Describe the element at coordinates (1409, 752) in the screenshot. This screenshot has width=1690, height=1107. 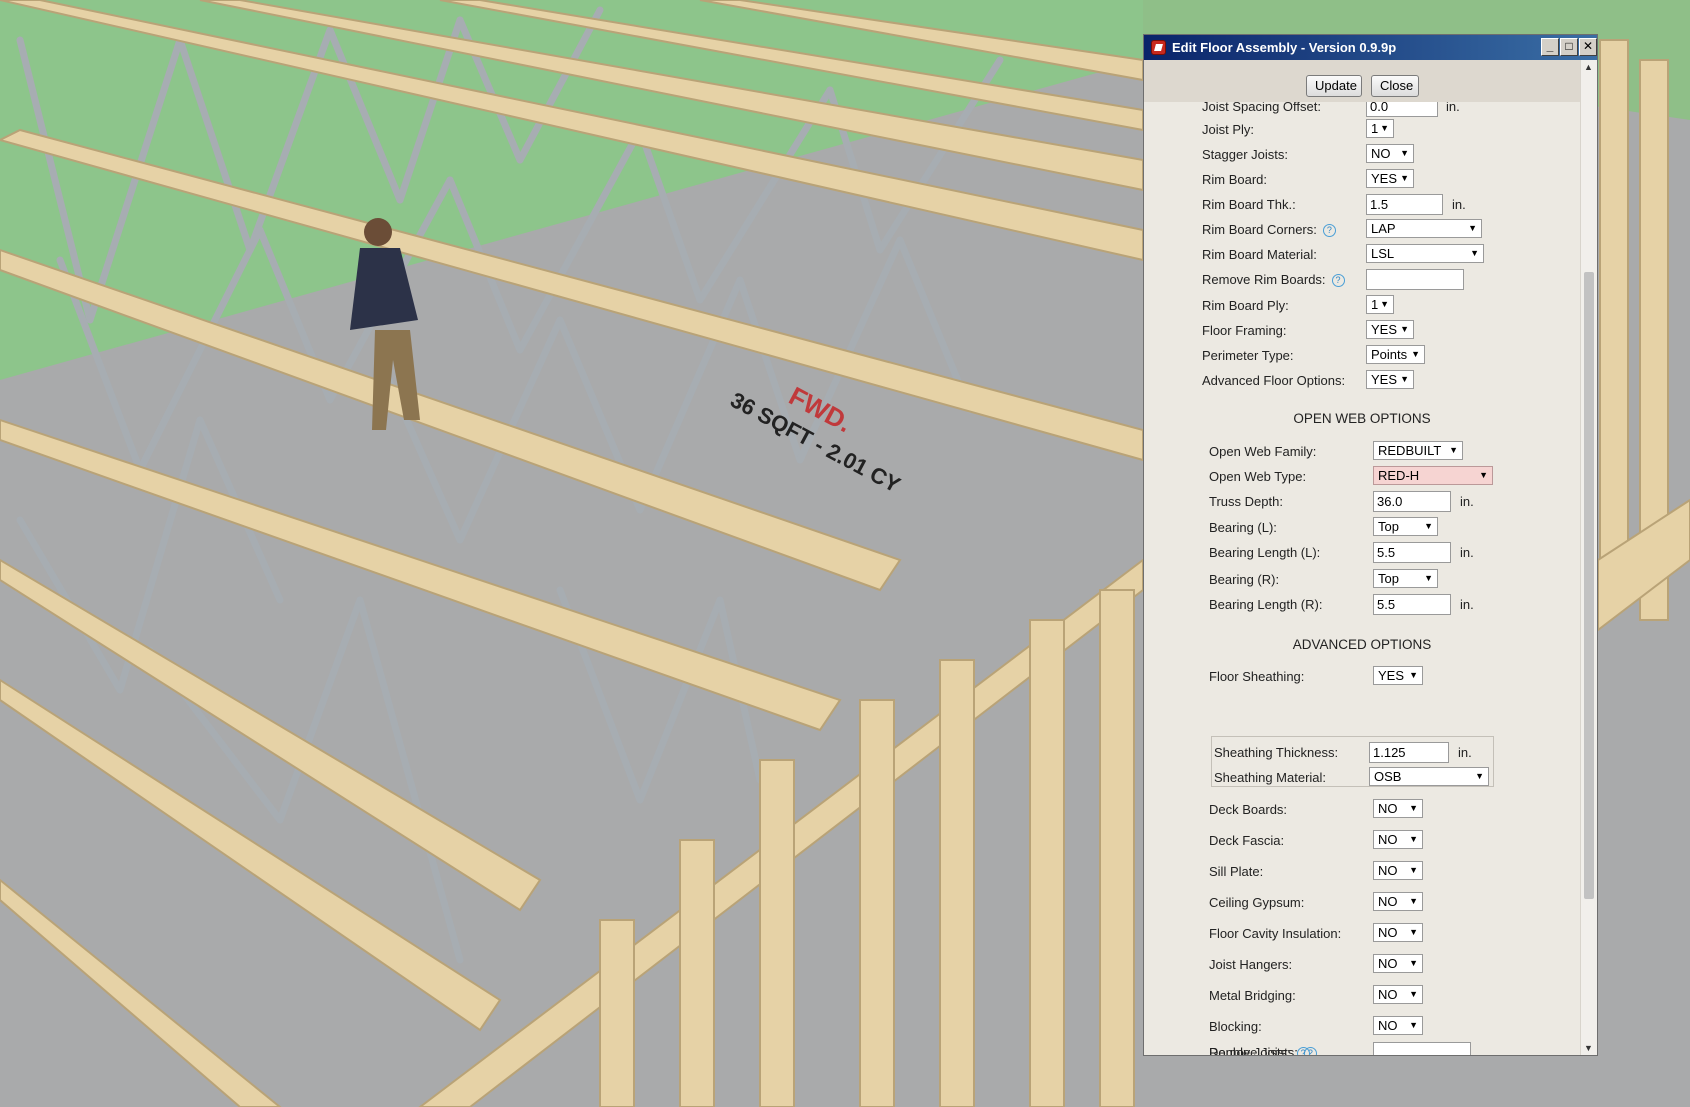
I see `sheathing-thickness-input: 1.125` at that location.